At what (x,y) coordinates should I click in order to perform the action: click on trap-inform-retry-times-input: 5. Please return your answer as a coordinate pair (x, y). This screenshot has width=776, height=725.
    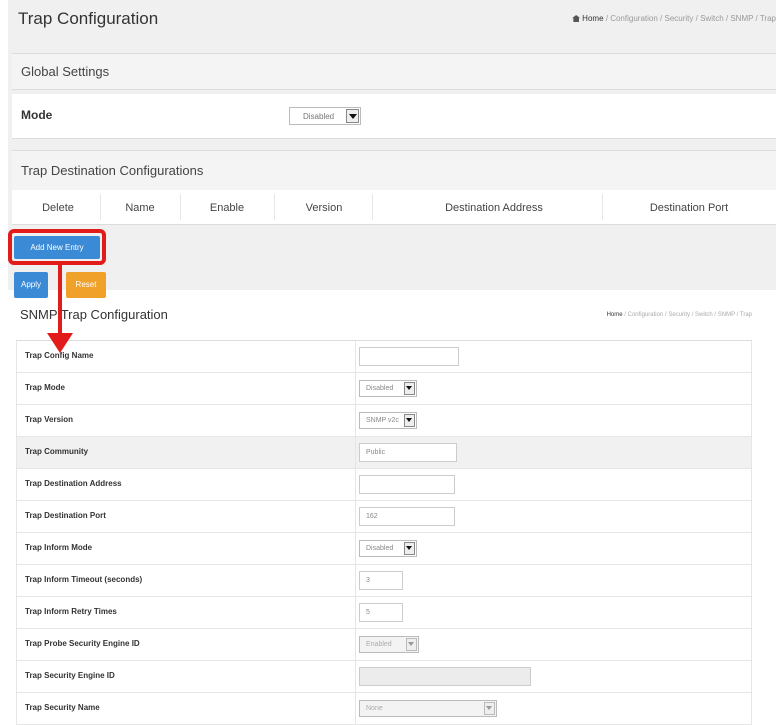
    Looking at the image, I should click on (381, 612).